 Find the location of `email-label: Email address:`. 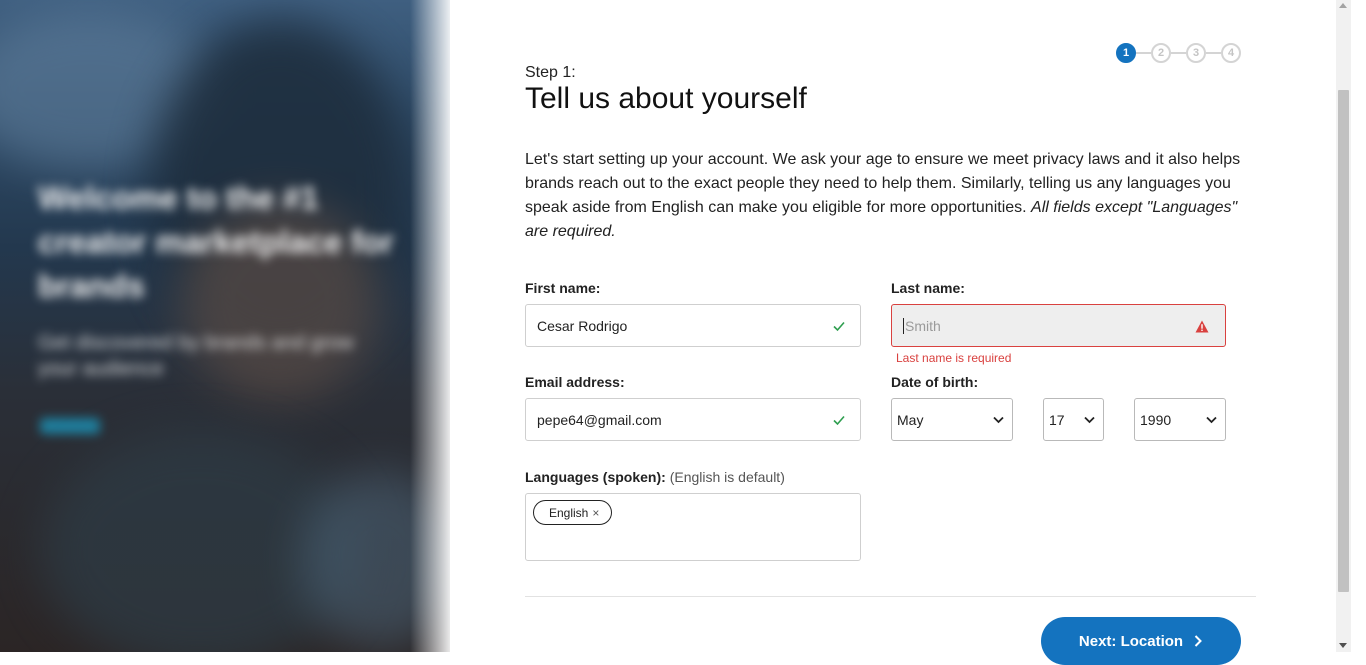

email-label: Email address: is located at coordinates (575, 382).